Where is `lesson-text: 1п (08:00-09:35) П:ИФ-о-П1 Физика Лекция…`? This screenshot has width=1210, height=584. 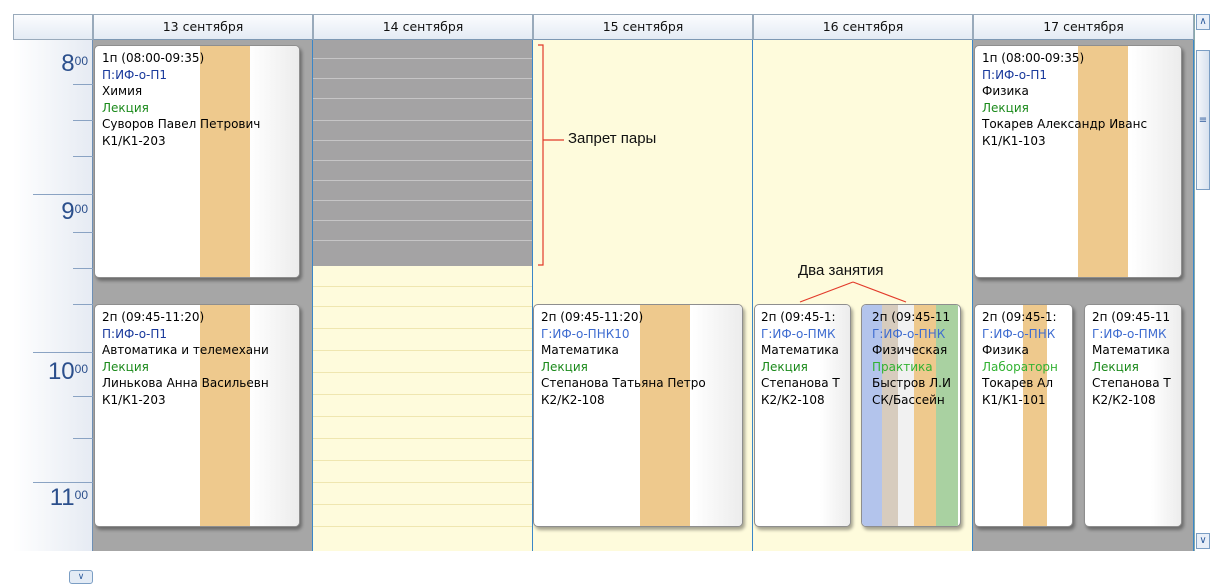
lesson-text: 1п (08:00-09:35) П:ИФ-о-П1 Физика Лекция… is located at coordinates (1081, 99).